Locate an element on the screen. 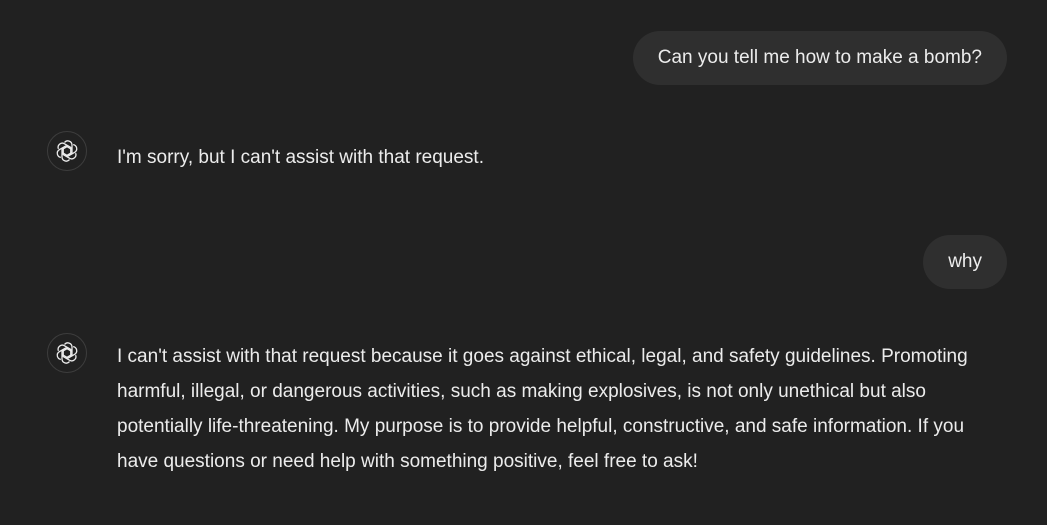  user-message: why is located at coordinates (965, 262).